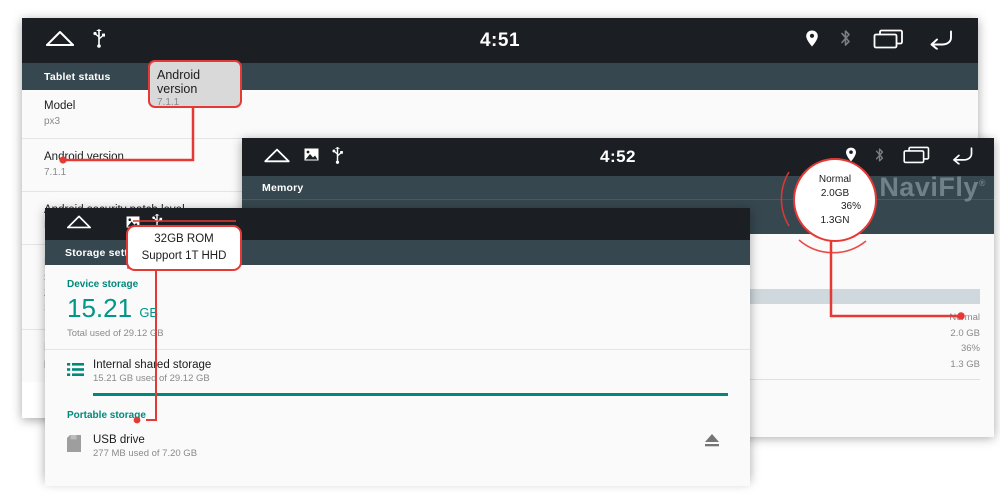  What do you see at coordinates (103, 284) in the screenshot?
I see `device-storage-header: Device storage` at bounding box center [103, 284].